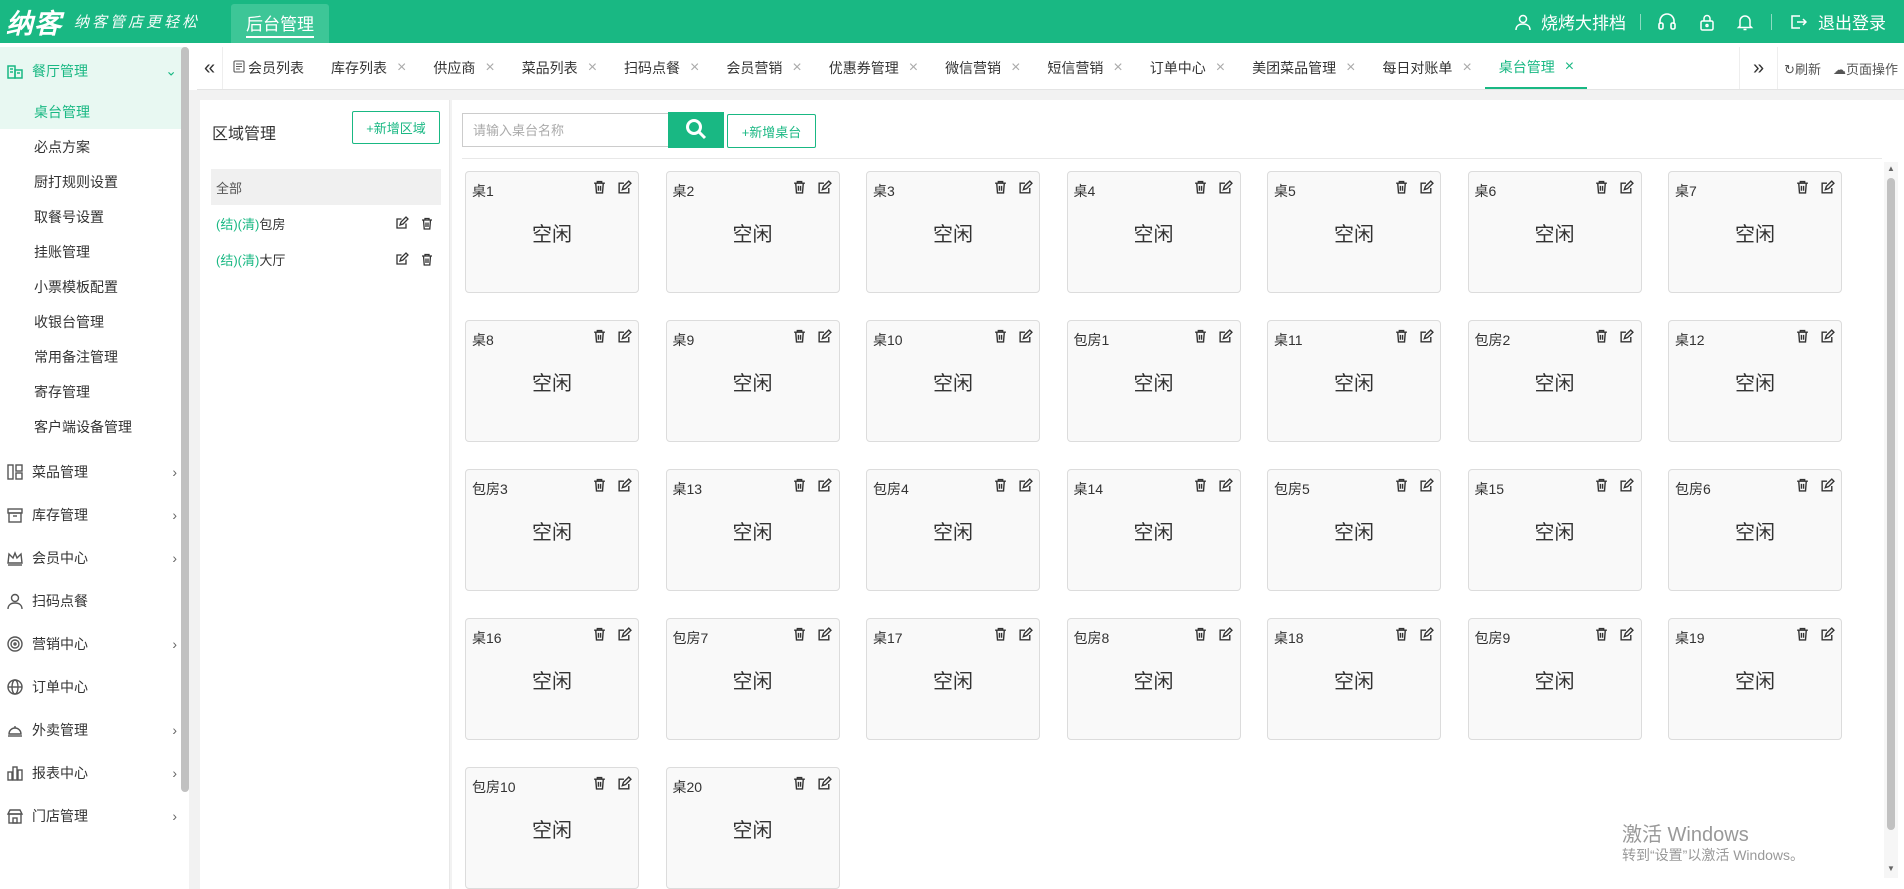 The height and width of the screenshot is (889, 1904). What do you see at coordinates (1554, 530) in the screenshot?
I see `table-card: 桌15 空闲` at bounding box center [1554, 530].